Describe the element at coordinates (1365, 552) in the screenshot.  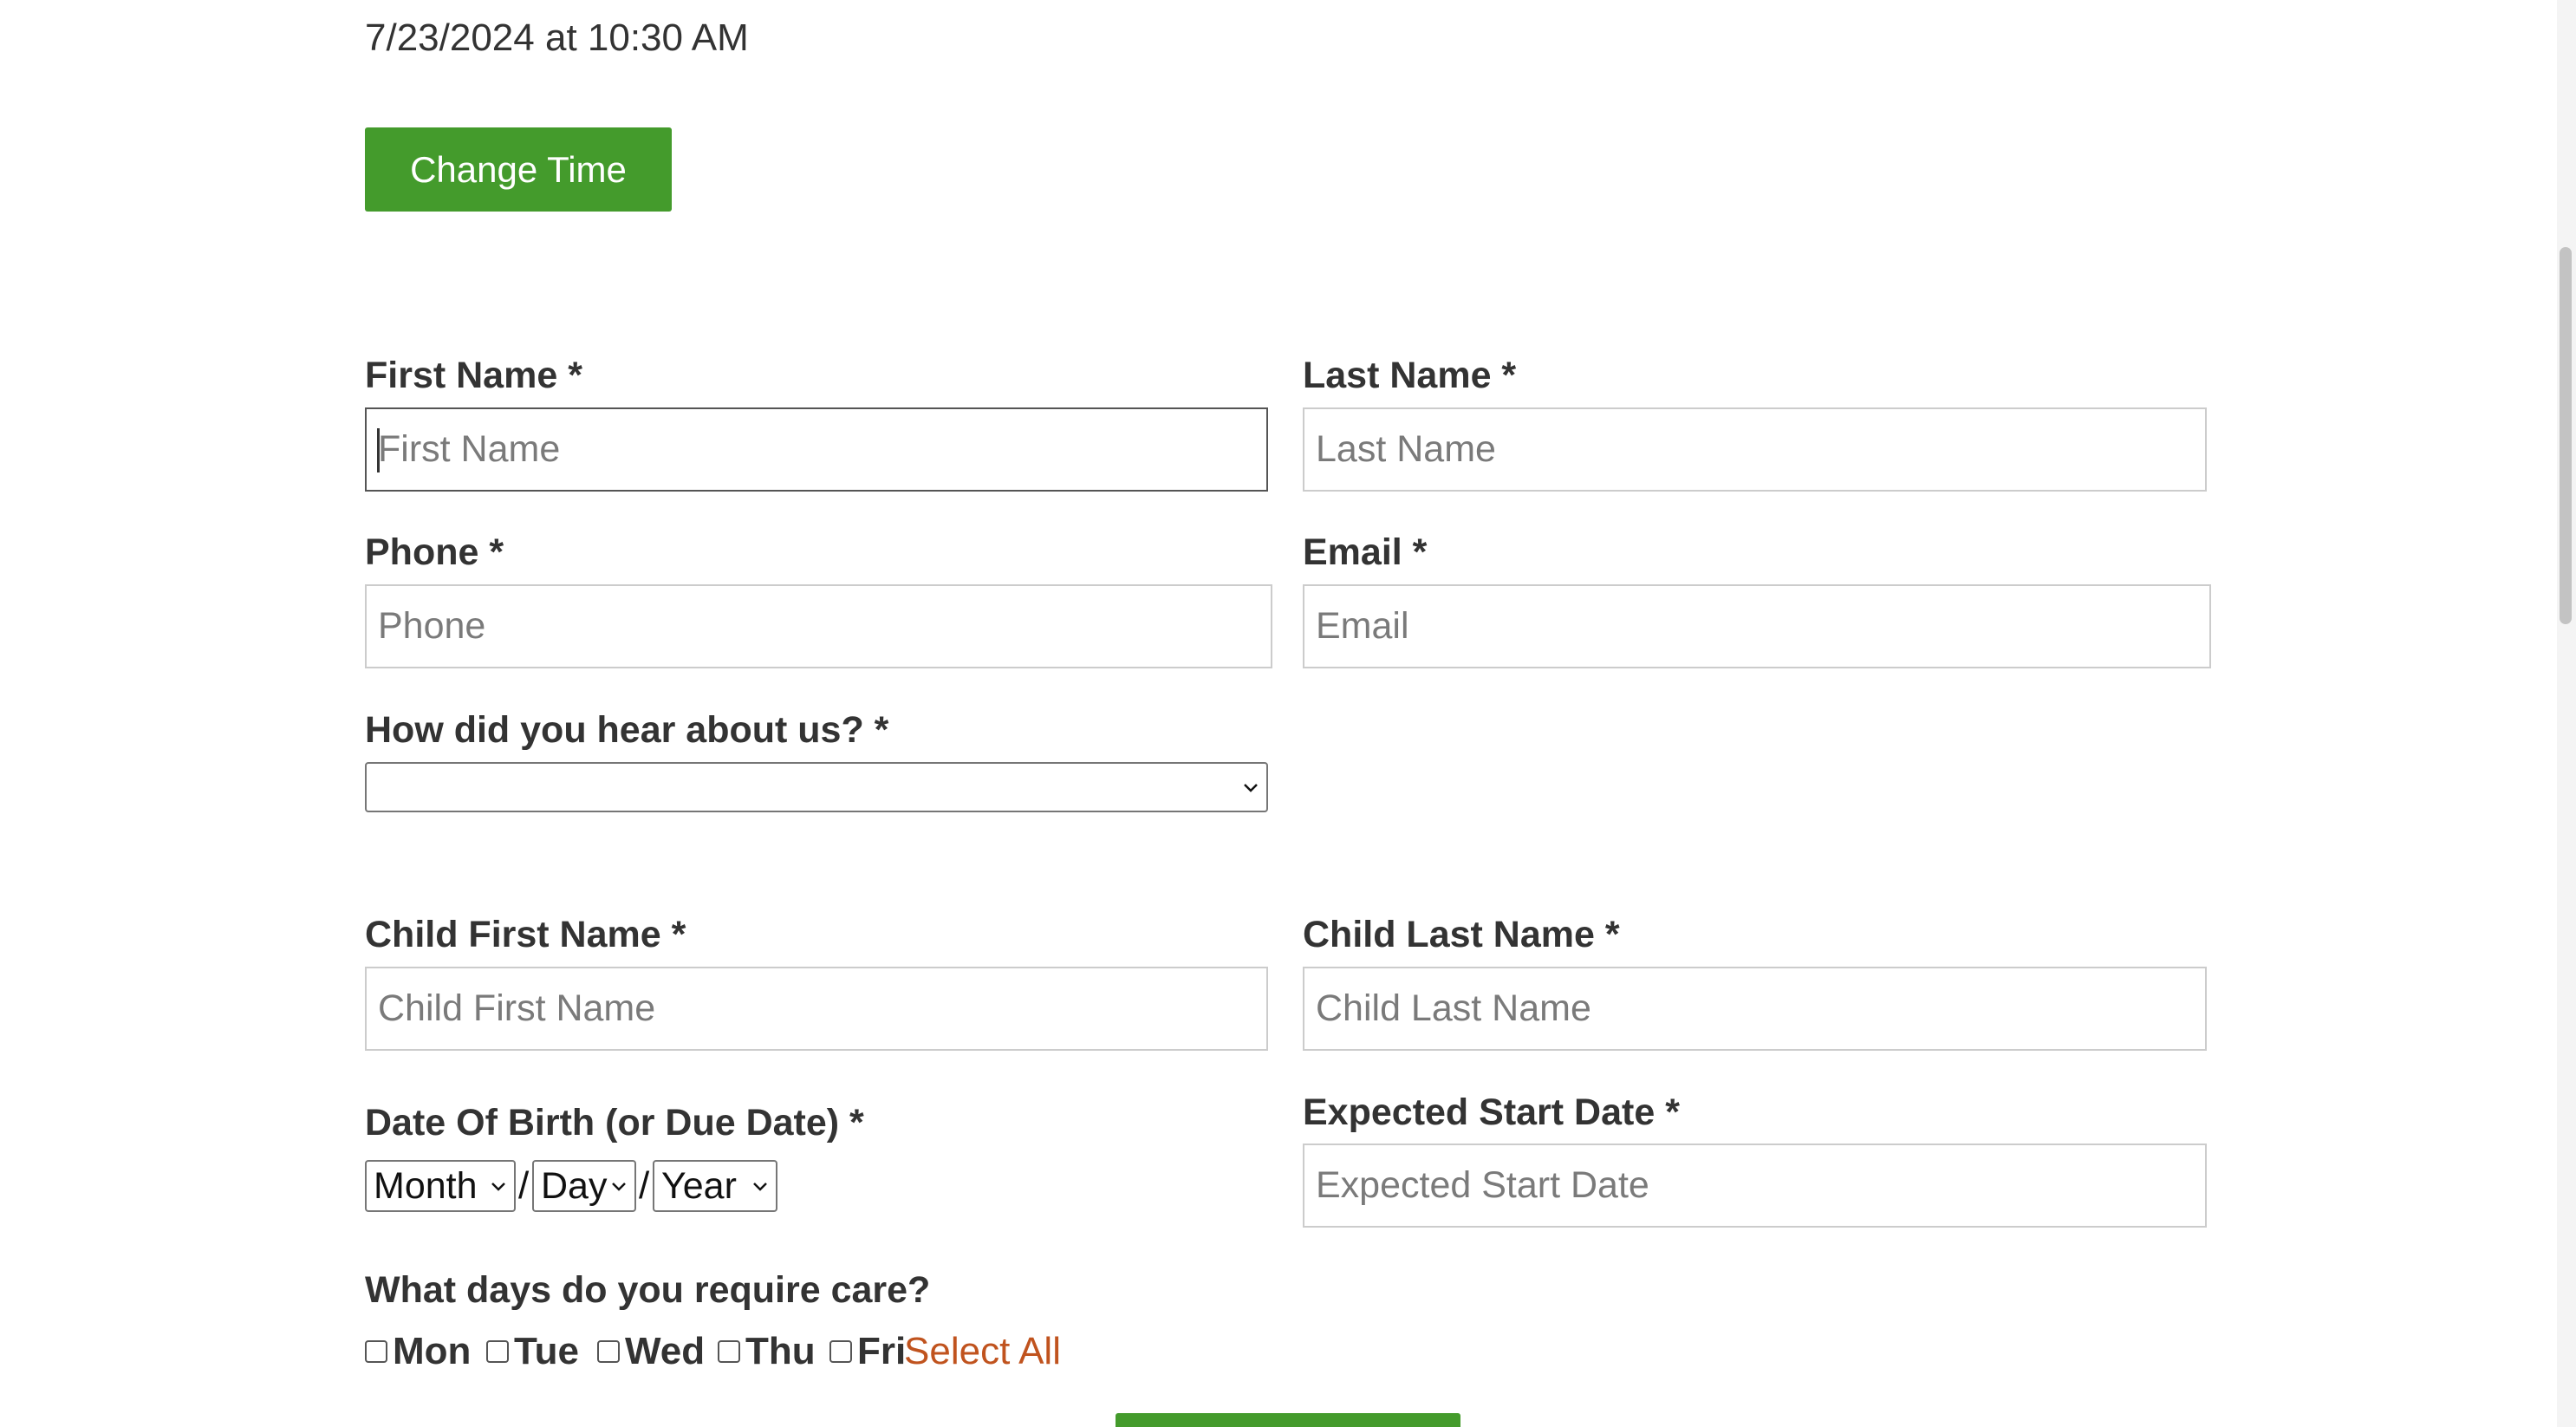
I see `email-label: Email *` at that location.